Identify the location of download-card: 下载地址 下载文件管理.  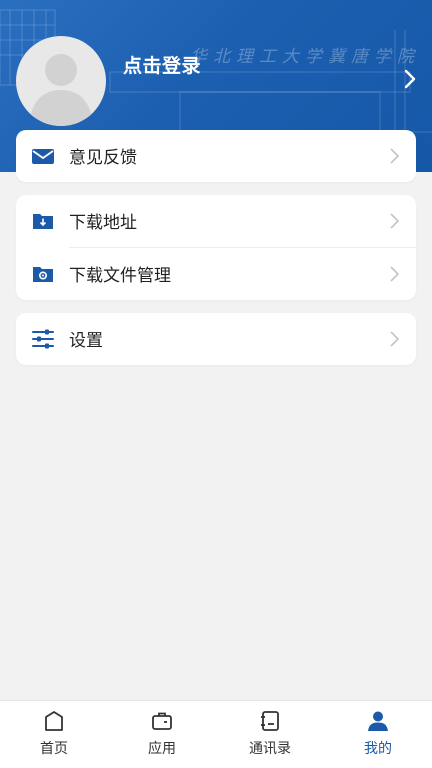
(216, 247).